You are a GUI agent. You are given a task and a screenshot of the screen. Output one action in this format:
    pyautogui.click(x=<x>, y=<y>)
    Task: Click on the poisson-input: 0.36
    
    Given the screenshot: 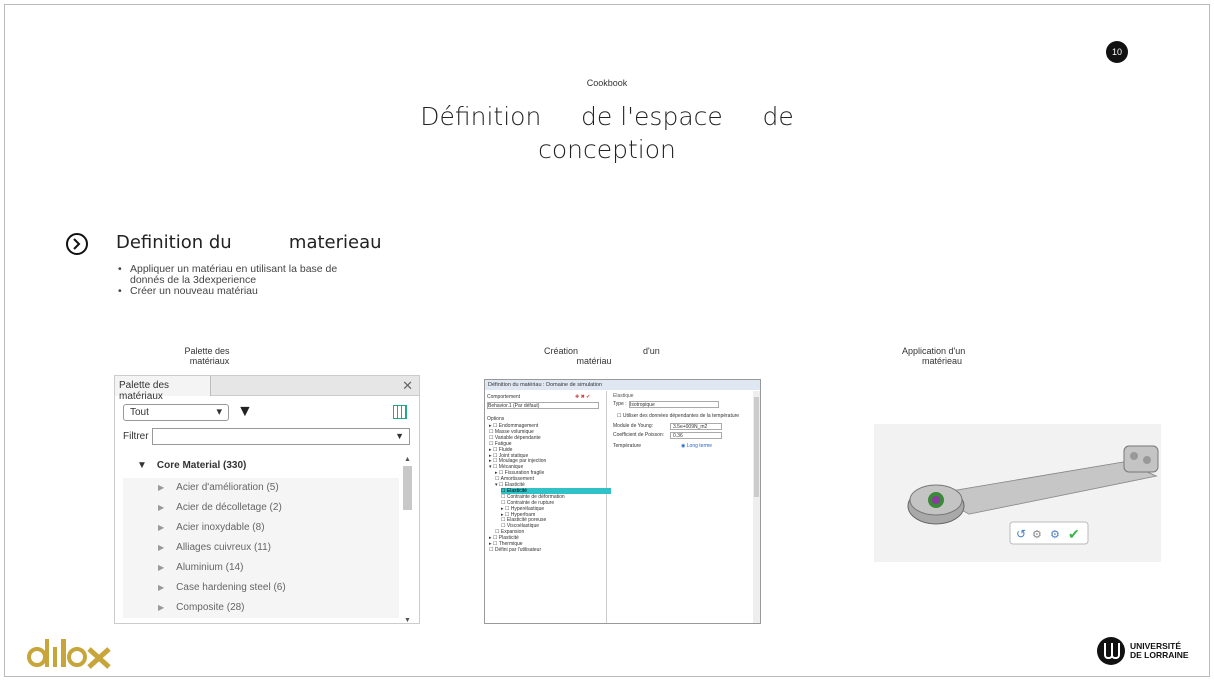 What is the action you would take?
    pyautogui.click(x=694, y=435)
    